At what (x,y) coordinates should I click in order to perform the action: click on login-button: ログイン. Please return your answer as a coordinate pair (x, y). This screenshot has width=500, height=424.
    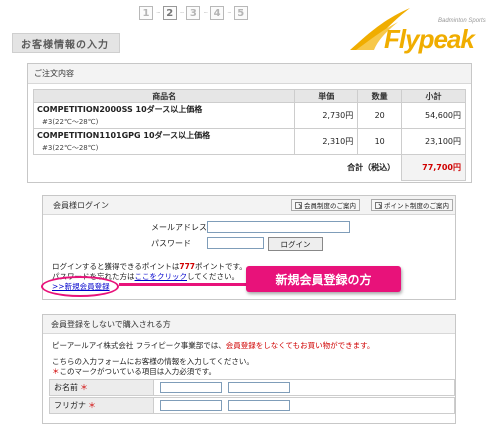
    Looking at the image, I should click on (295, 244).